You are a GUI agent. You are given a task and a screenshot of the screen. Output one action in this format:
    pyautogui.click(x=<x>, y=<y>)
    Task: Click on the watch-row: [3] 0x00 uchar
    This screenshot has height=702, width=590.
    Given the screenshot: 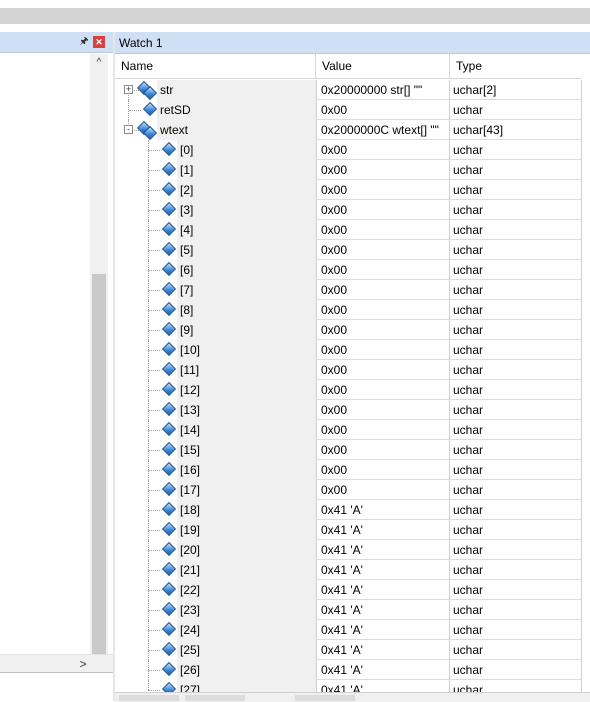 What is the action you would take?
    pyautogui.click(x=348, y=210)
    